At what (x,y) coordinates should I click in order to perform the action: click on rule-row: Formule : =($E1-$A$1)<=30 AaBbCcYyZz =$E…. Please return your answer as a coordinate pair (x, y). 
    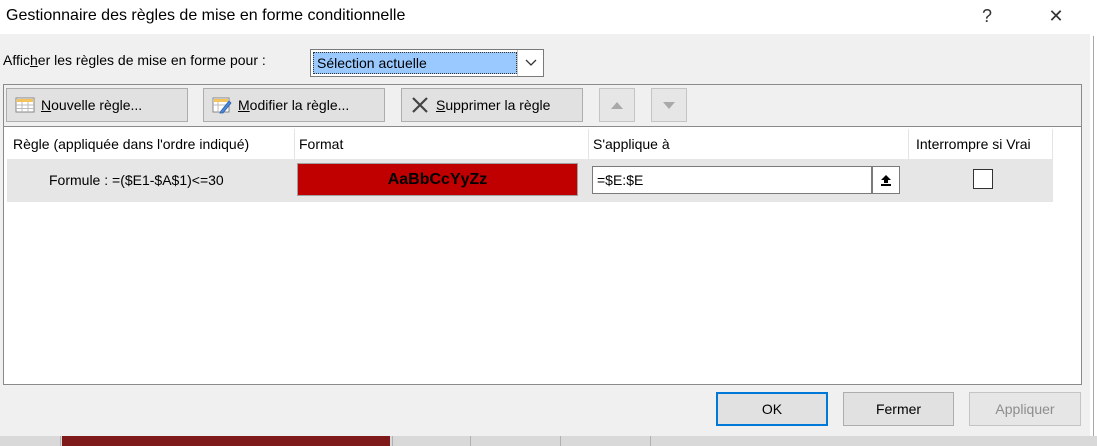
    Looking at the image, I should click on (530, 180).